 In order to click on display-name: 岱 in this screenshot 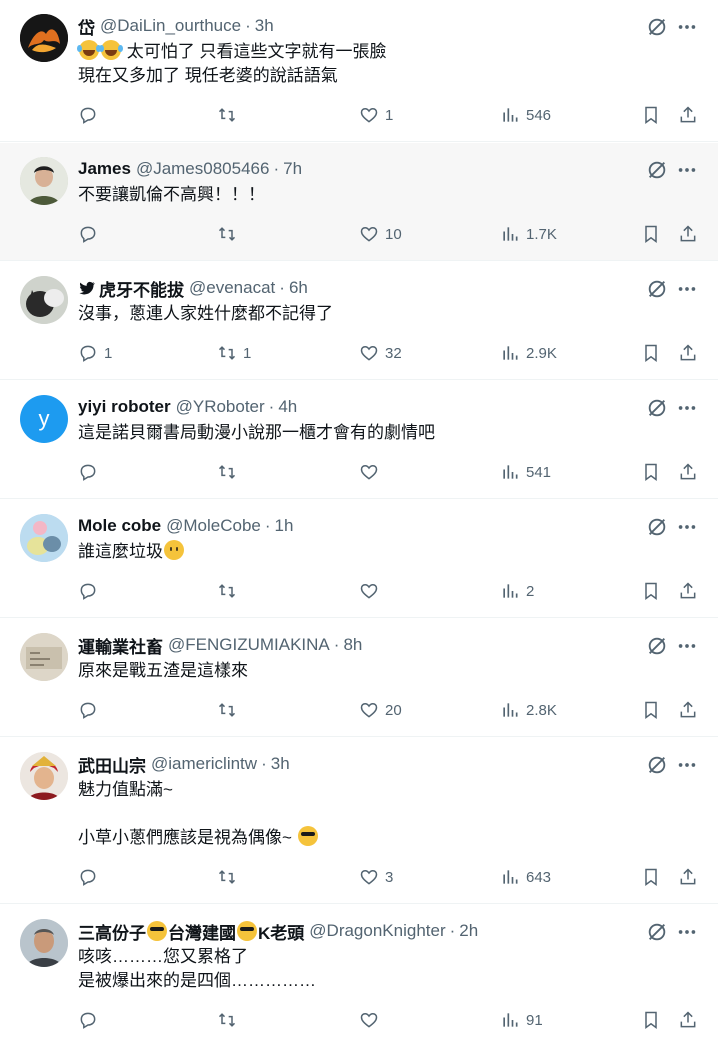, I will do `click(86, 26)`.